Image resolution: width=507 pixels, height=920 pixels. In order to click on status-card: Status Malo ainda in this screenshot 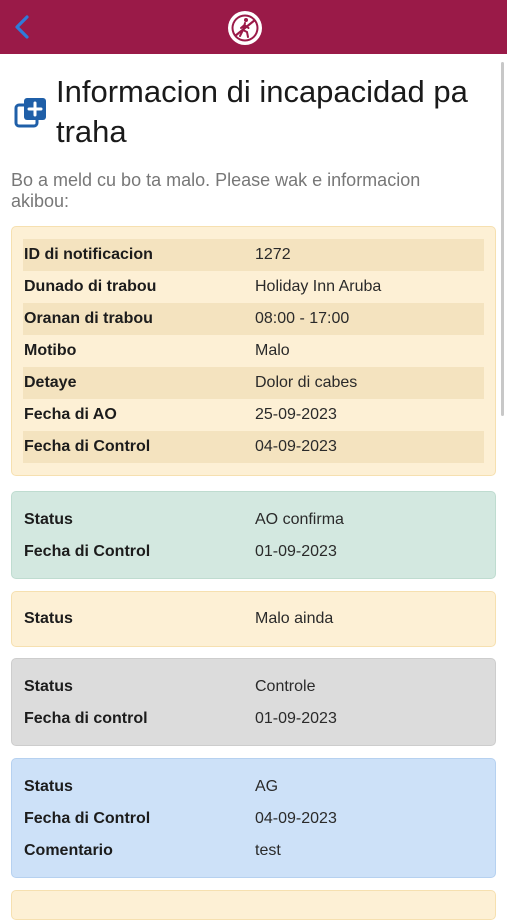, I will do `click(253, 619)`.